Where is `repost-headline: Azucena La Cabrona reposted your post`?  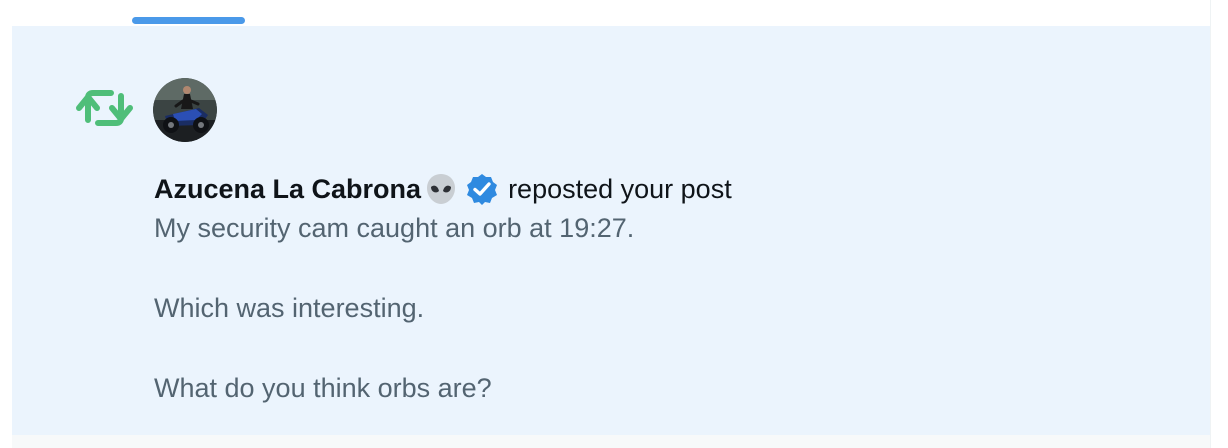 repost-headline: Azucena La Cabrona reposted your post is located at coordinates (443, 189).